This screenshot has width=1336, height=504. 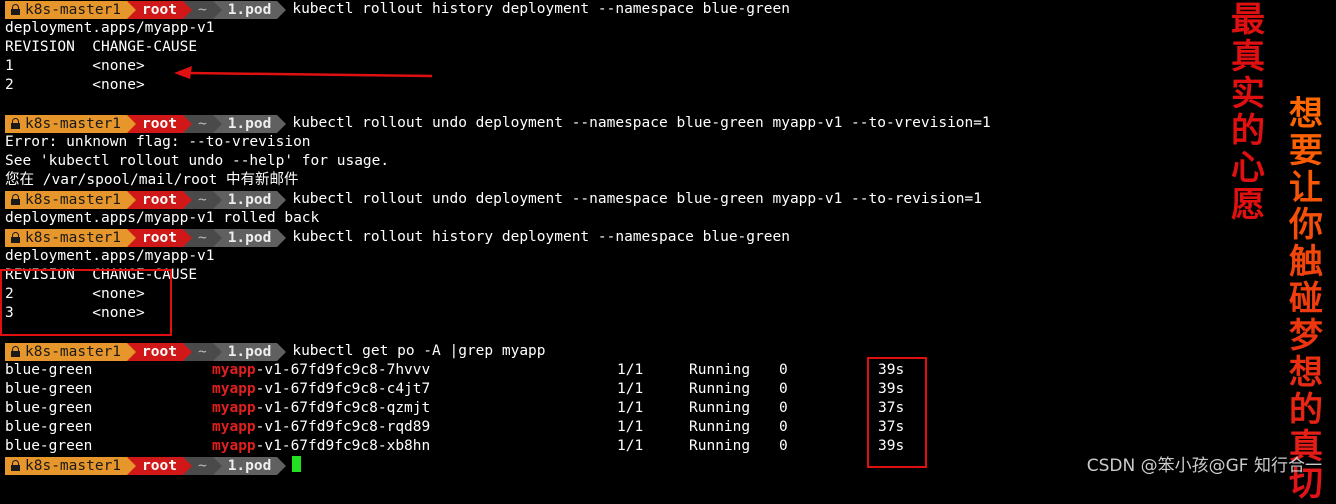 I want to click on output-line: 3 <none>, so click(x=615, y=313).